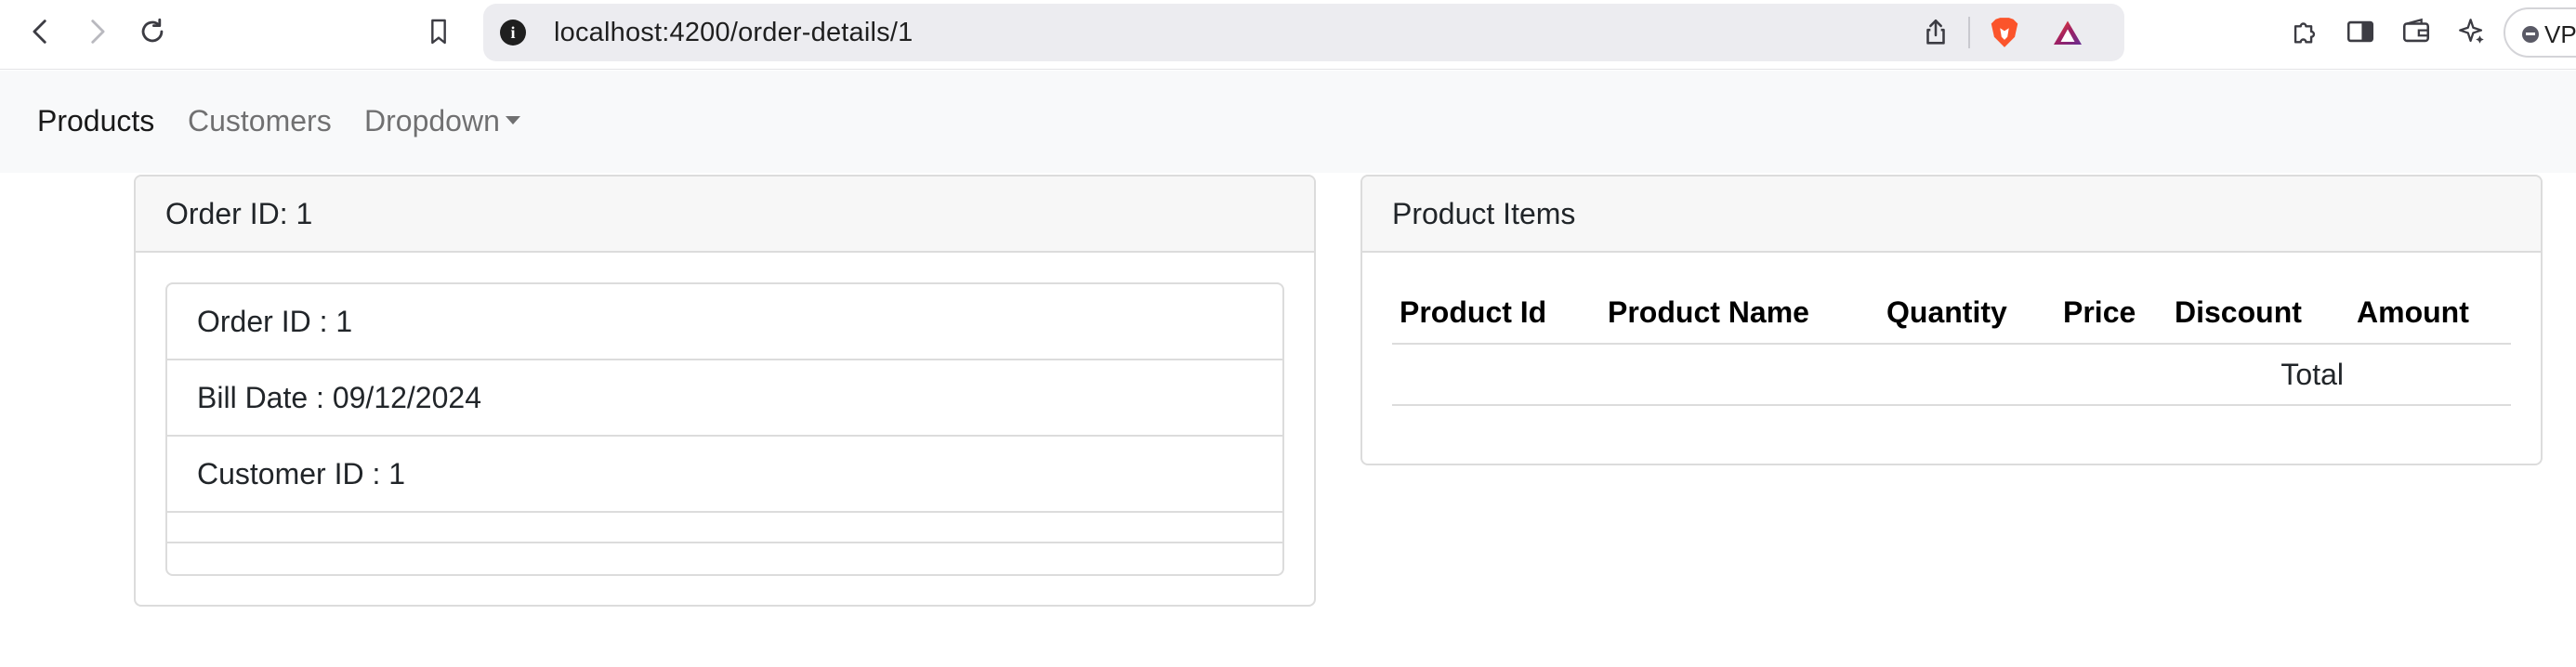 This screenshot has height=667, width=2576. What do you see at coordinates (2430, 375) in the screenshot?
I see `total-value` at bounding box center [2430, 375].